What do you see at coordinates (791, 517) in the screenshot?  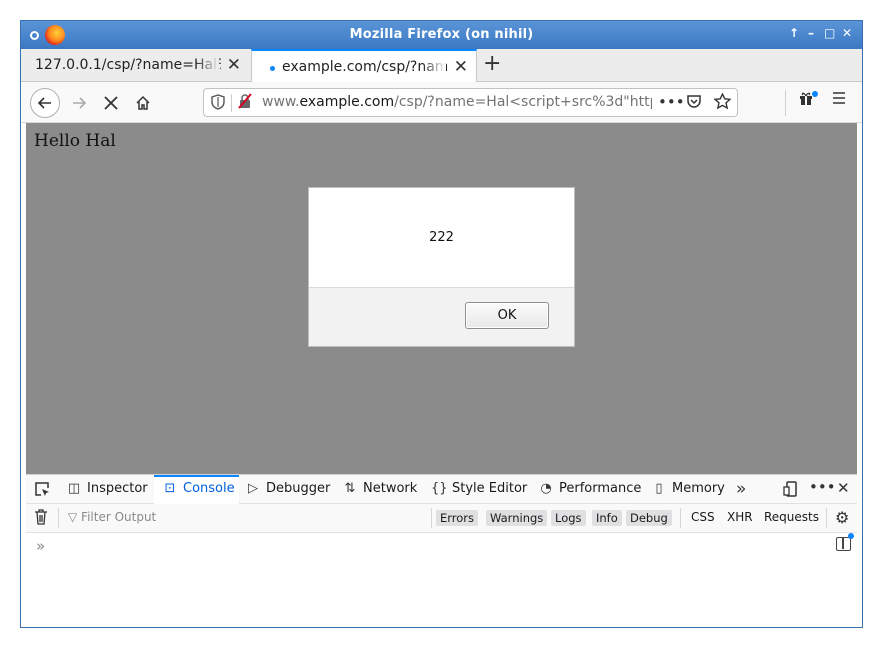 I see `filter-requests-button: Requests` at bounding box center [791, 517].